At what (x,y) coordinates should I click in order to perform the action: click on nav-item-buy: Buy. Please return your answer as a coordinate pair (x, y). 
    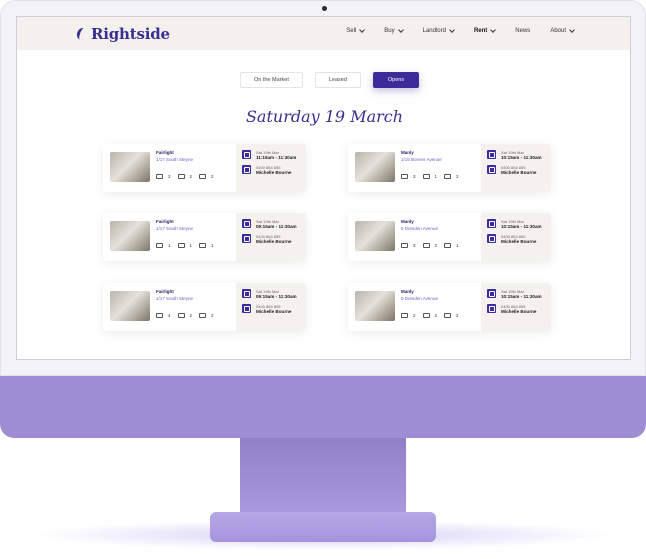
    Looking at the image, I should click on (394, 30).